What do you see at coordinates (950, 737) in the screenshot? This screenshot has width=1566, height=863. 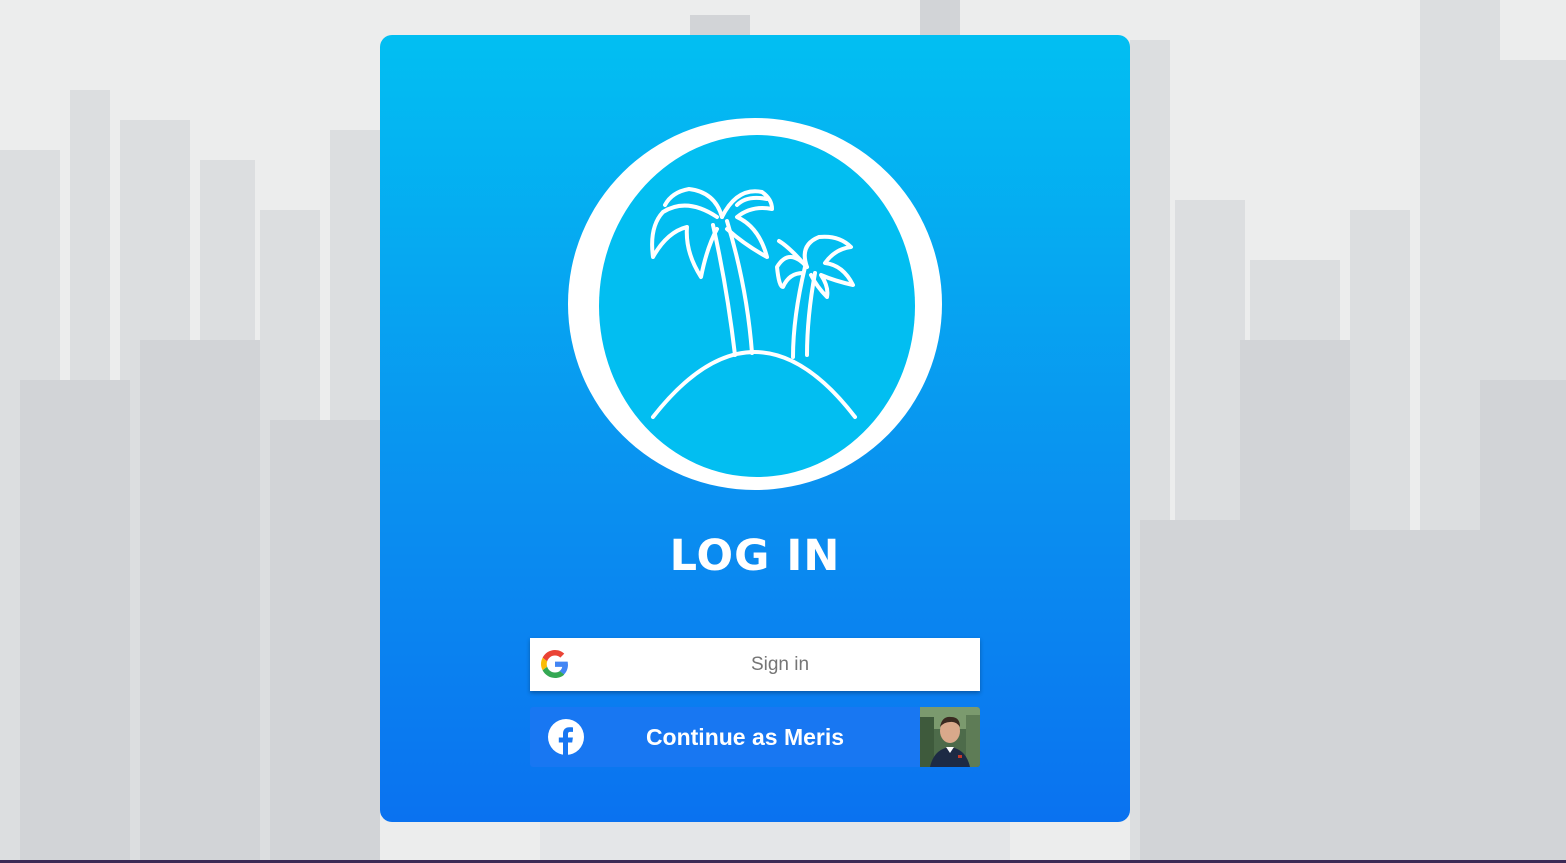 I see `profile-avatar` at bounding box center [950, 737].